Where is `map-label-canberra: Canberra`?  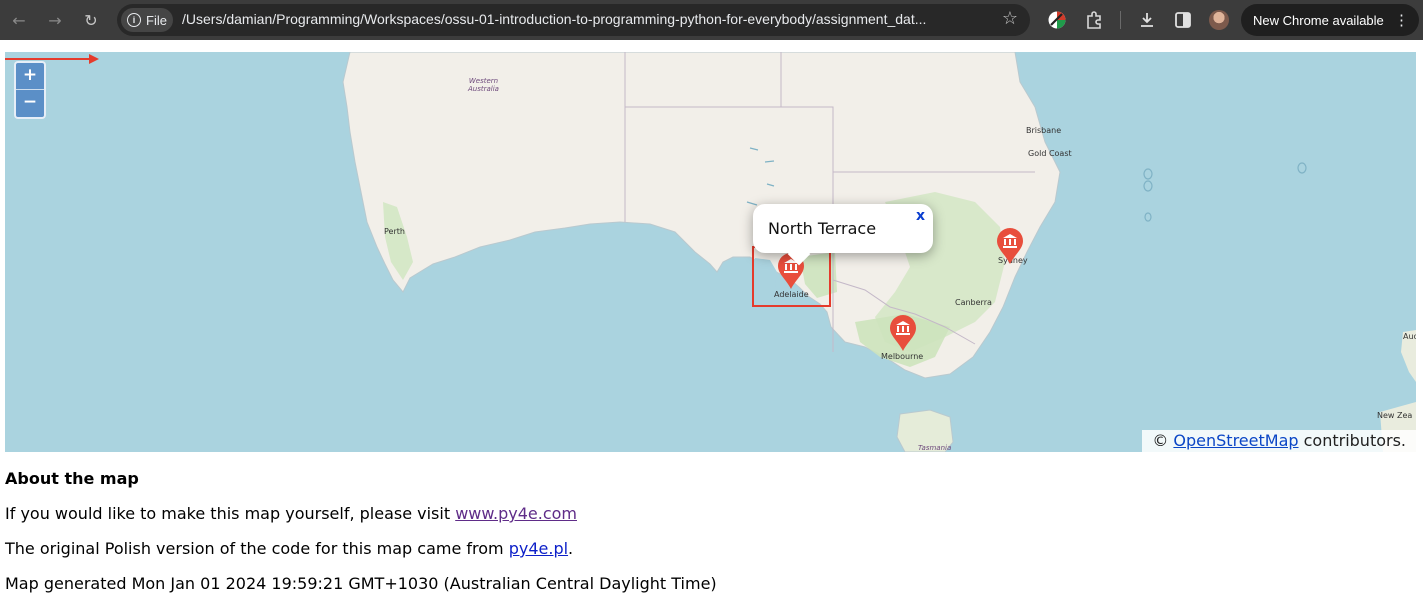
map-label-canberra: Canberra is located at coordinates (973, 302).